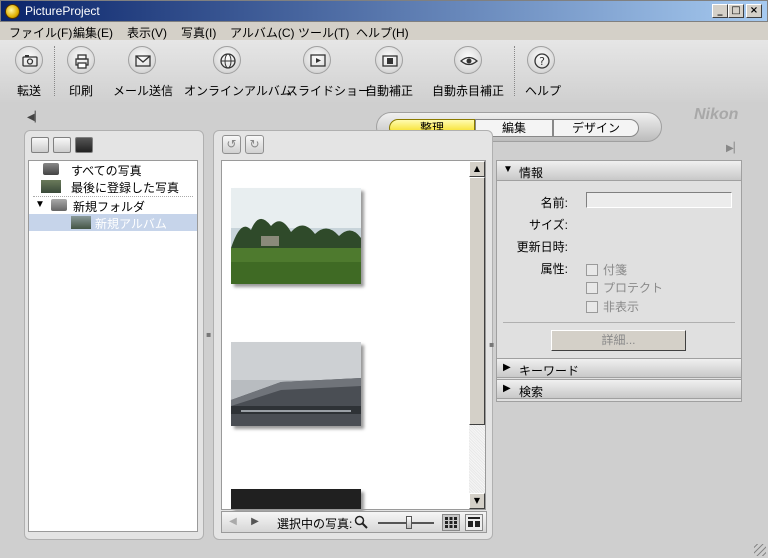  I want to click on checkbox-label: 非表示, so click(621, 307).